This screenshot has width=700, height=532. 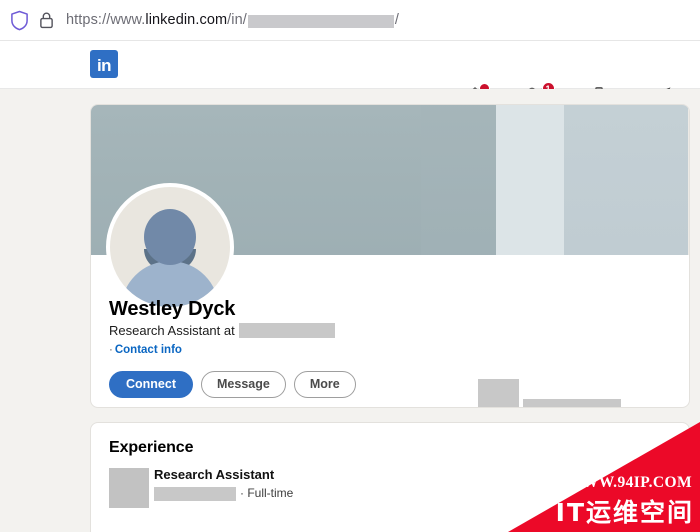 What do you see at coordinates (129, 488) in the screenshot?
I see `experience-company-logo-redacted` at bounding box center [129, 488].